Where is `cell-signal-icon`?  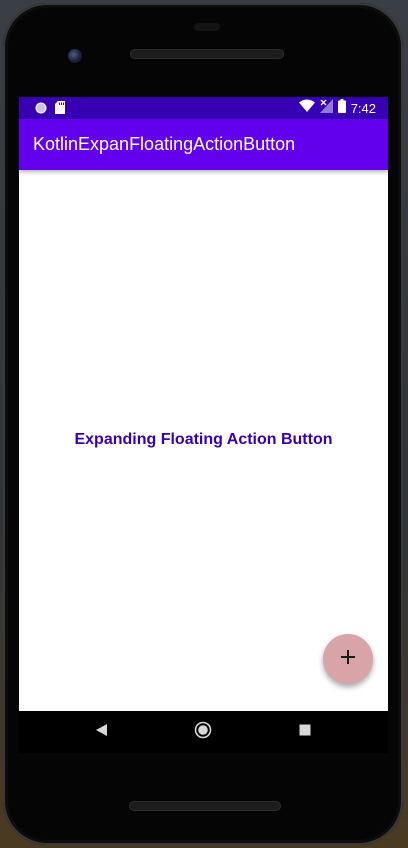
cell-signal-icon is located at coordinates (326, 108).